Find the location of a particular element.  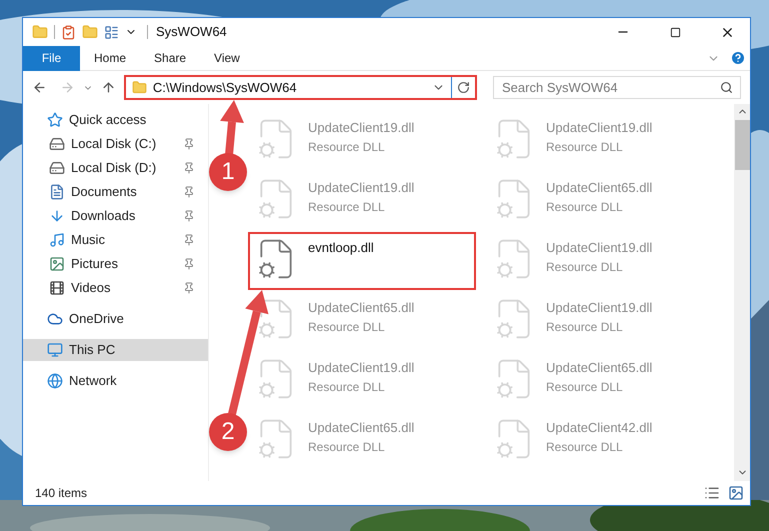

cloud-icon is located at coordinates (55, 319).